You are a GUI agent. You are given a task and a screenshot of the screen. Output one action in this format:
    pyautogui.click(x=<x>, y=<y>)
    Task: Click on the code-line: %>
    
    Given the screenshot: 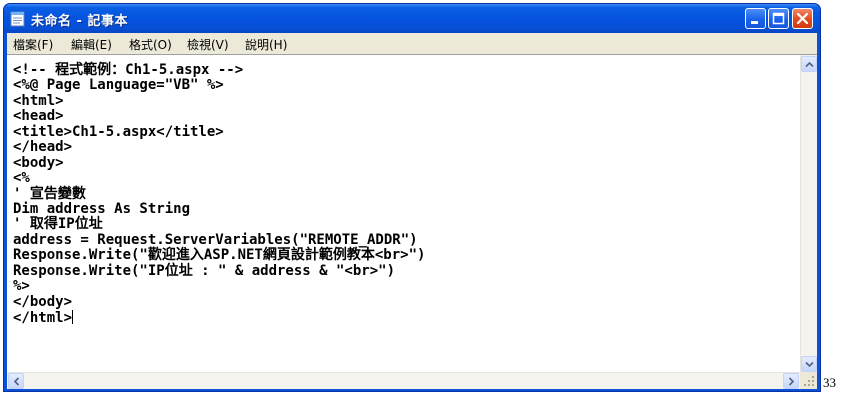 What is the action you would take?
    pyautogui.click(x=21, y=286)
    